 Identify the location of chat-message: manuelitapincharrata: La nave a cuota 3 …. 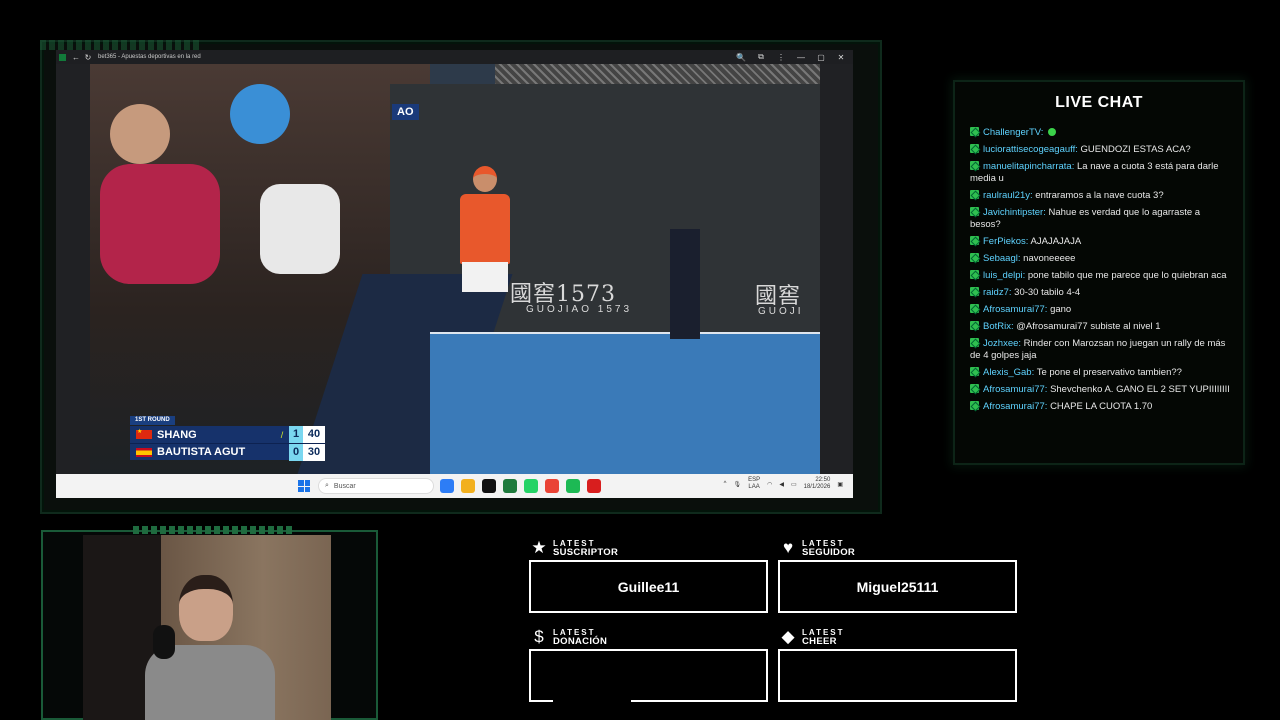
(1101, 173).